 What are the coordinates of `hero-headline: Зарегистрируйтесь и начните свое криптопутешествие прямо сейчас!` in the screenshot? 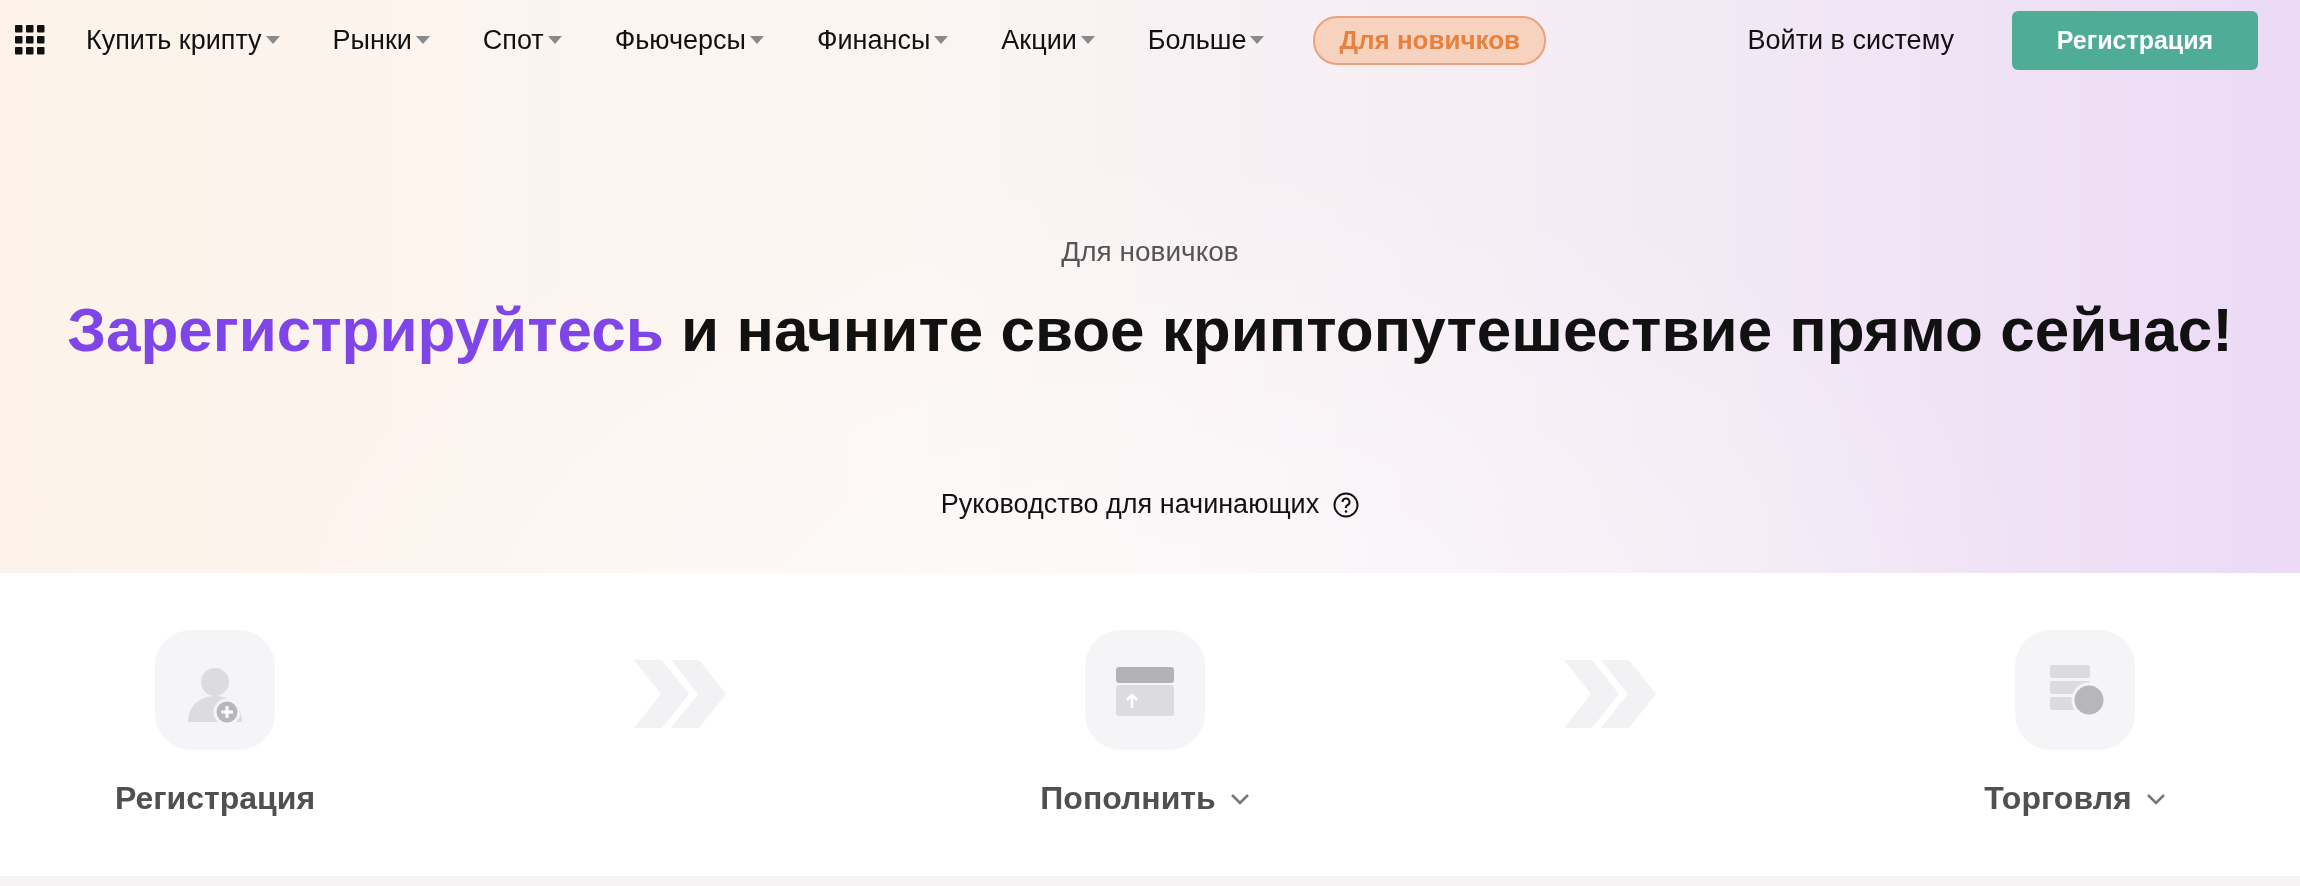 It's located at (1150, 329).